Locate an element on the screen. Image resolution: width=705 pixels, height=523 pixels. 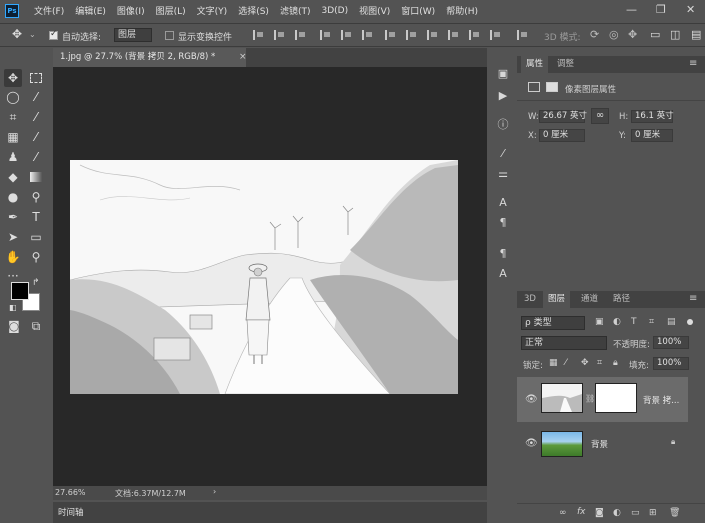
zoom-tool-icon: ⚲ is located at coordinates (36, 257).